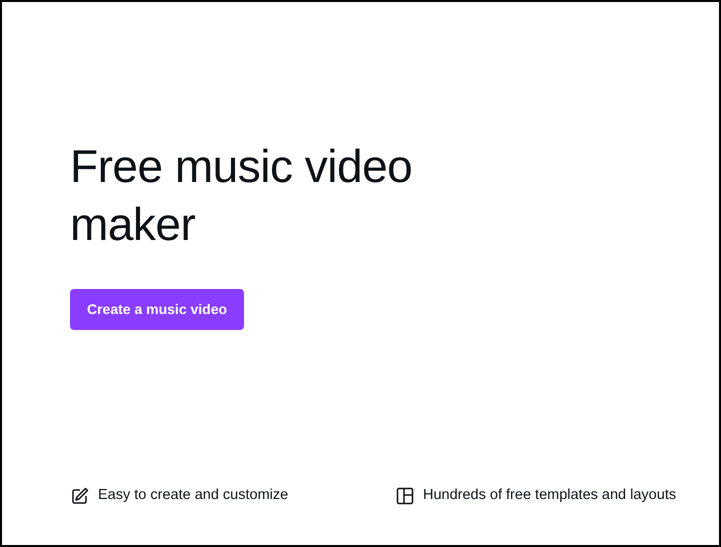 This screenshot has height=547, width=721. Describe the element at coordinates (242, 195) in the screenshot. I see `page-title: Free music video maker` at that location.